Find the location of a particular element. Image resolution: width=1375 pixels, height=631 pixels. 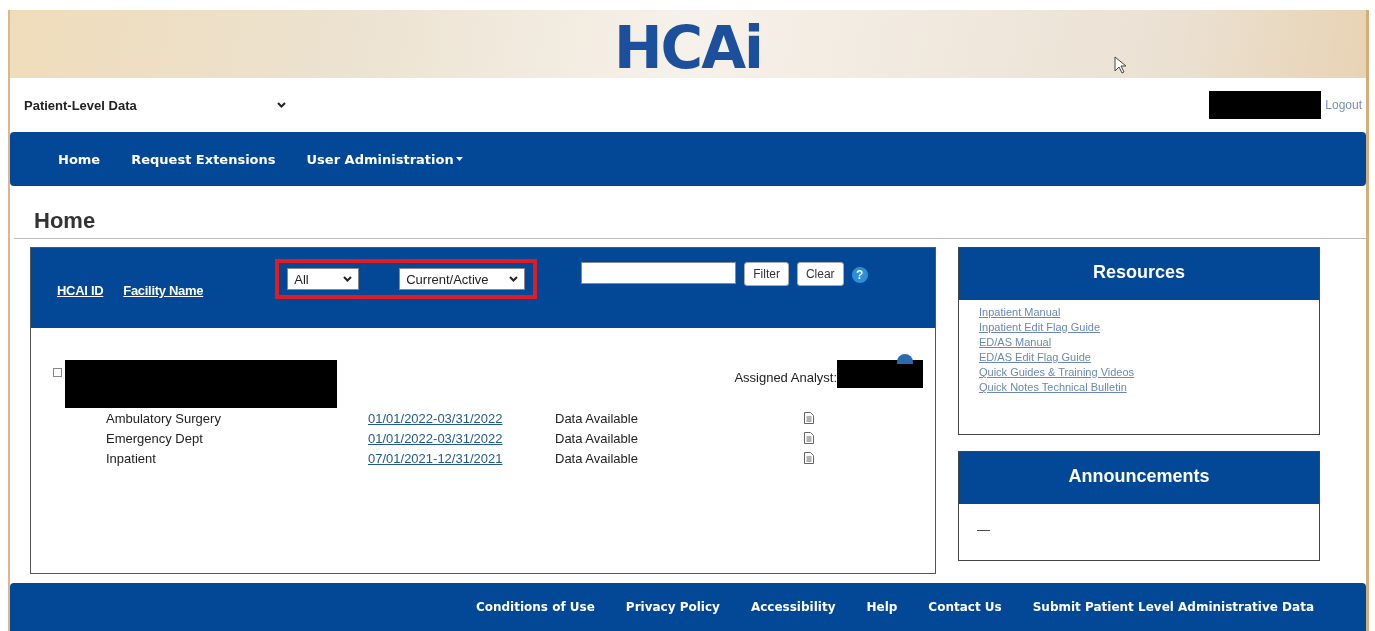

announcement-text: — is located at coordinates (984, 529).